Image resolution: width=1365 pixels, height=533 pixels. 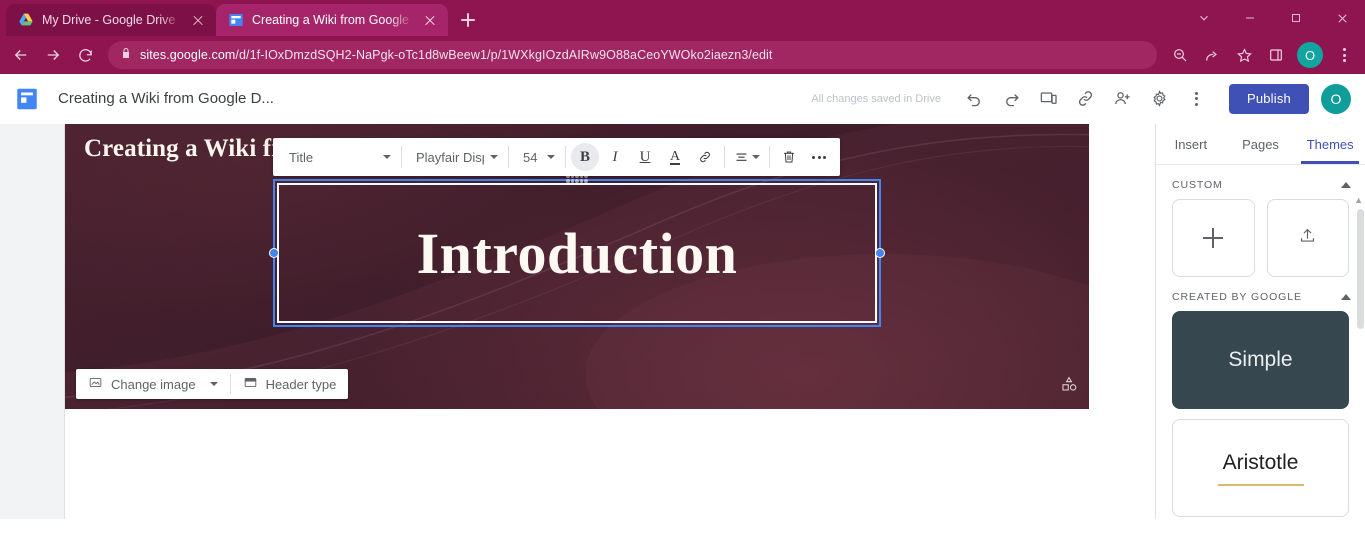 I want to click on more-options-icon, so click(x=1197, y=99).